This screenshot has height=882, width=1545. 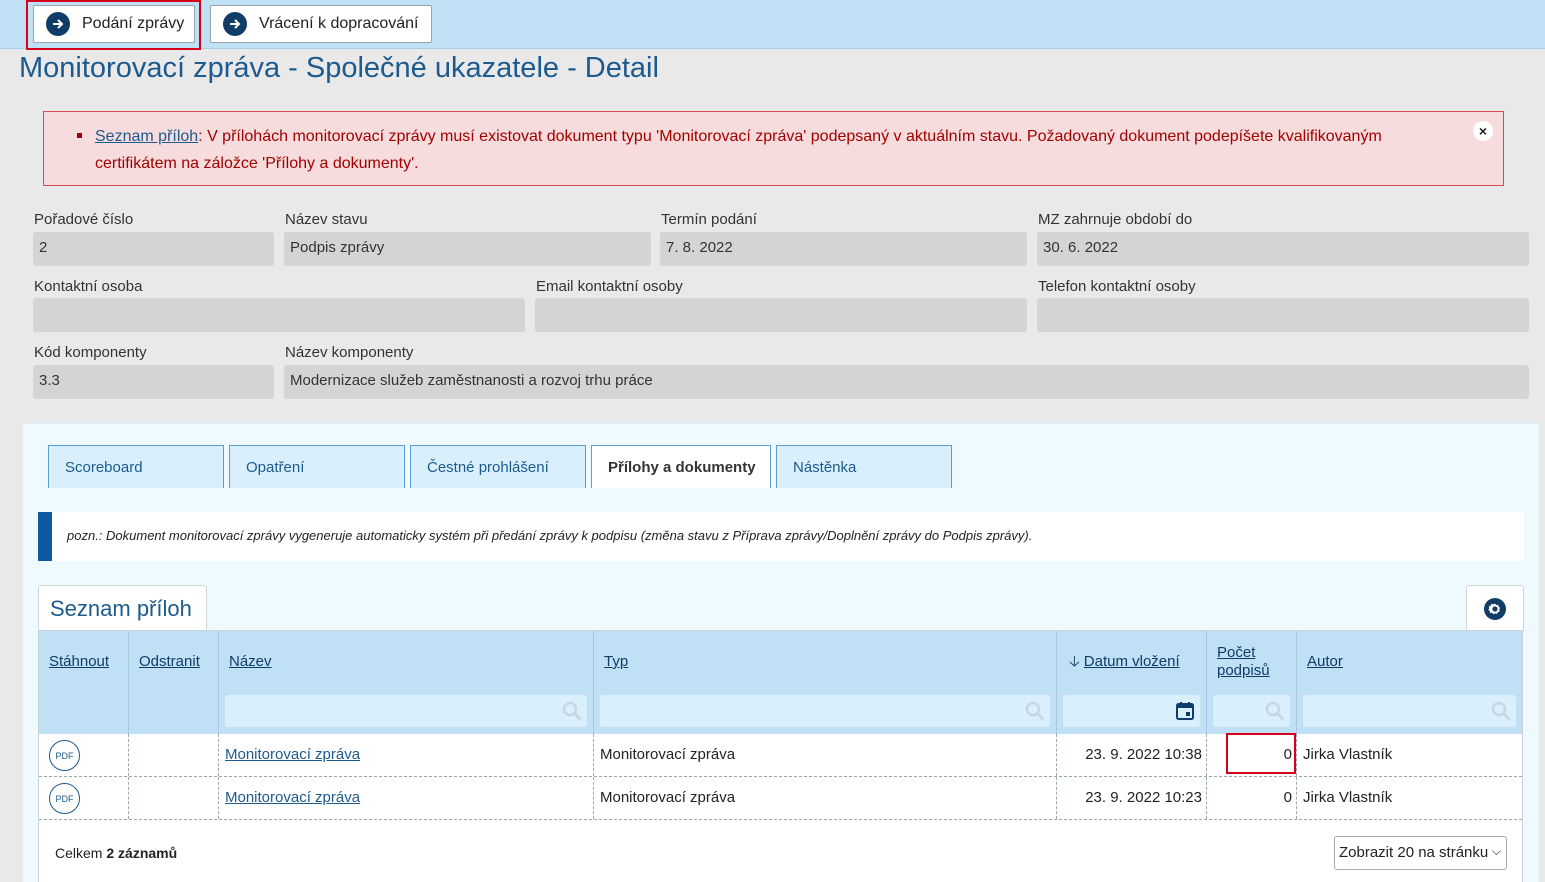 I want to click on bullet-icon, so click(x=79, y=135).